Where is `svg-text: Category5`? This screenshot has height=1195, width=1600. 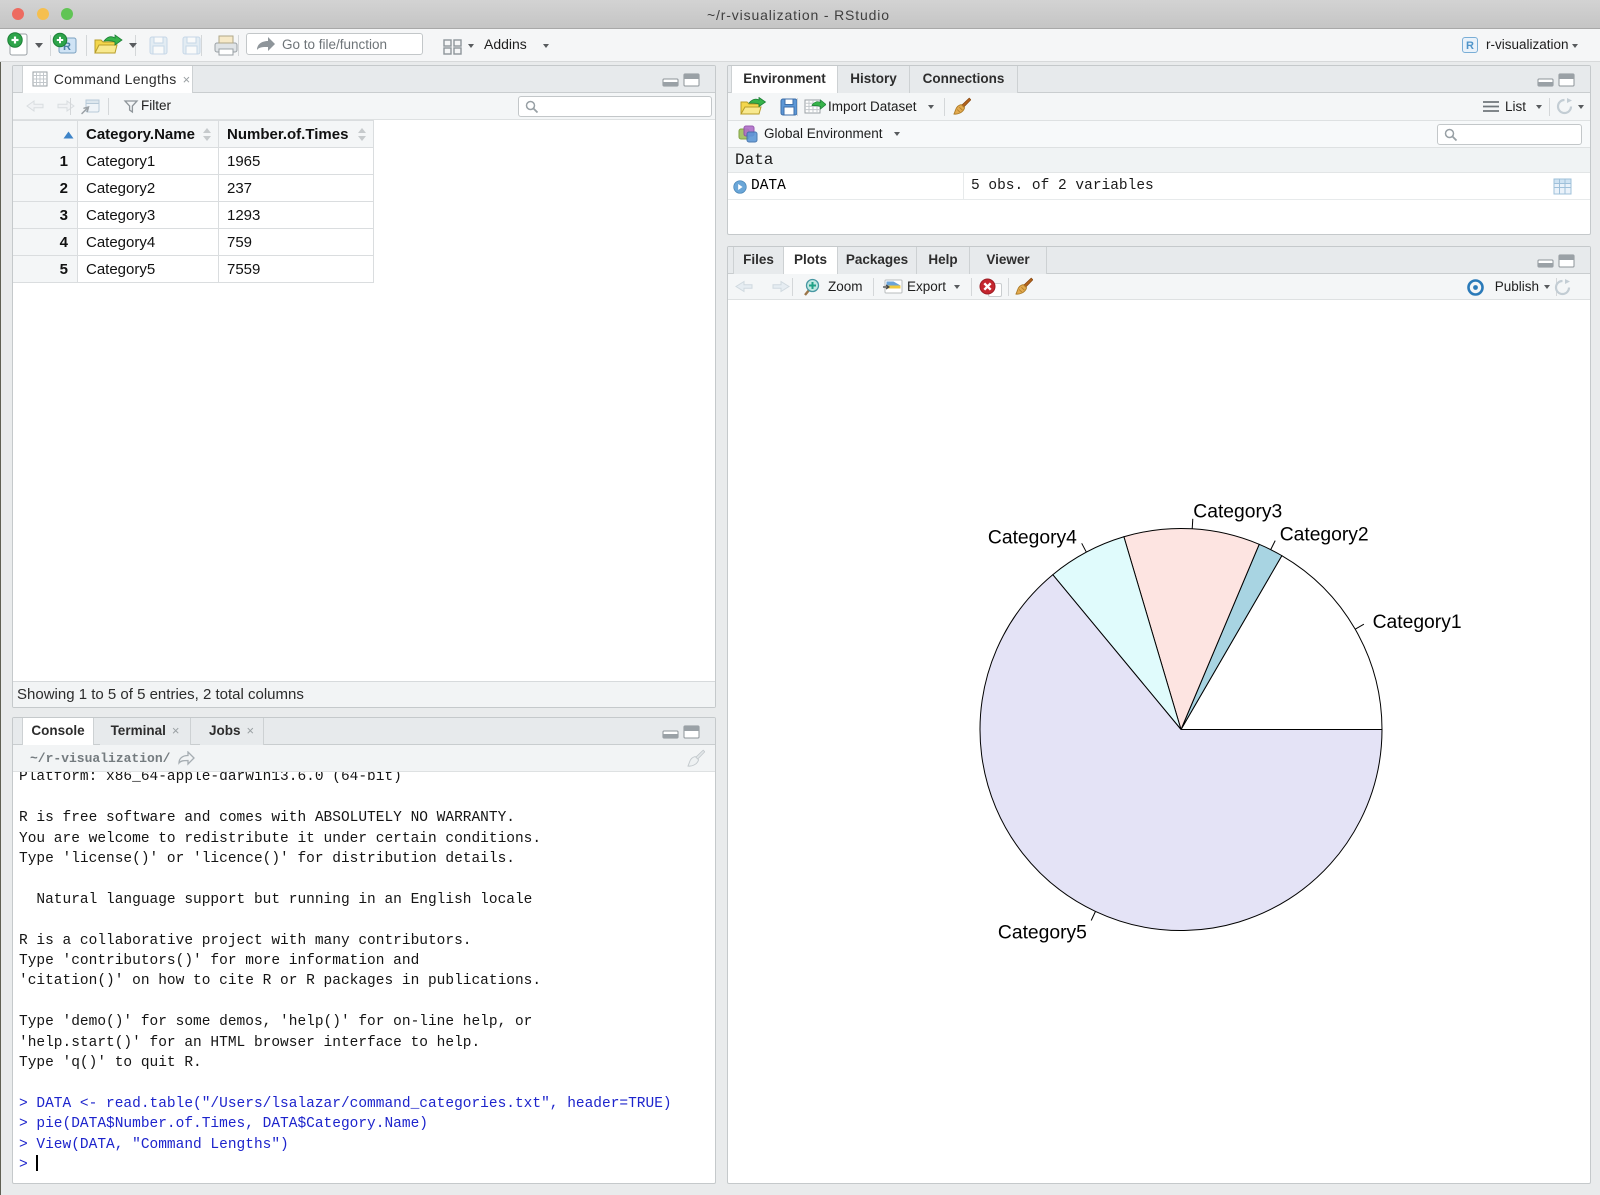
svg-text: Category5 is located at coordinates (1042, 933).